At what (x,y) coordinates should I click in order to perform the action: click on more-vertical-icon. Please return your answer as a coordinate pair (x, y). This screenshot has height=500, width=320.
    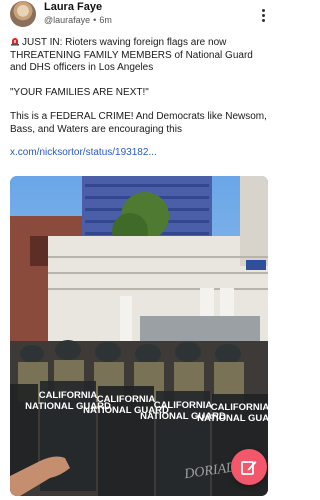
    Looking at the image, I should click on (263, 15).